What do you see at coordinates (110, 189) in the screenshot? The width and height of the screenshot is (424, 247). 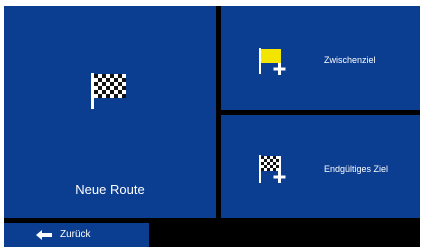 I see `new-route-label: Neue Route` at bounding box center [110, 189].